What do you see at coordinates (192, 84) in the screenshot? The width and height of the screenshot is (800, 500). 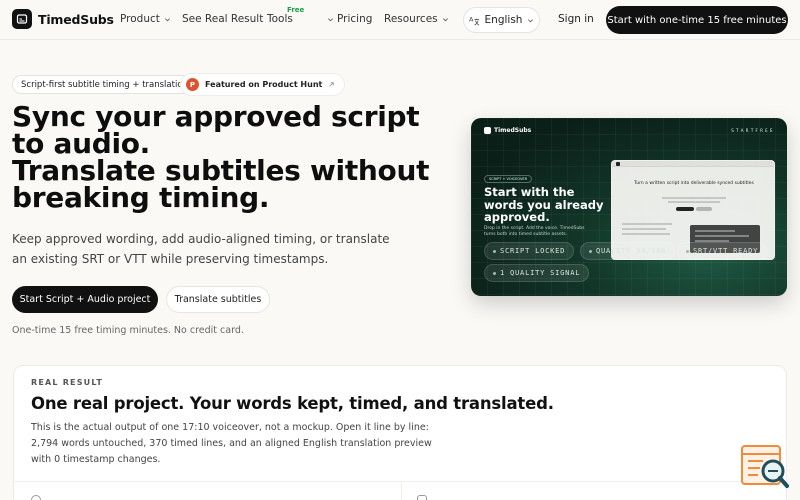 I see `product-hunt-icon: P` at bounding box center [192, 84].